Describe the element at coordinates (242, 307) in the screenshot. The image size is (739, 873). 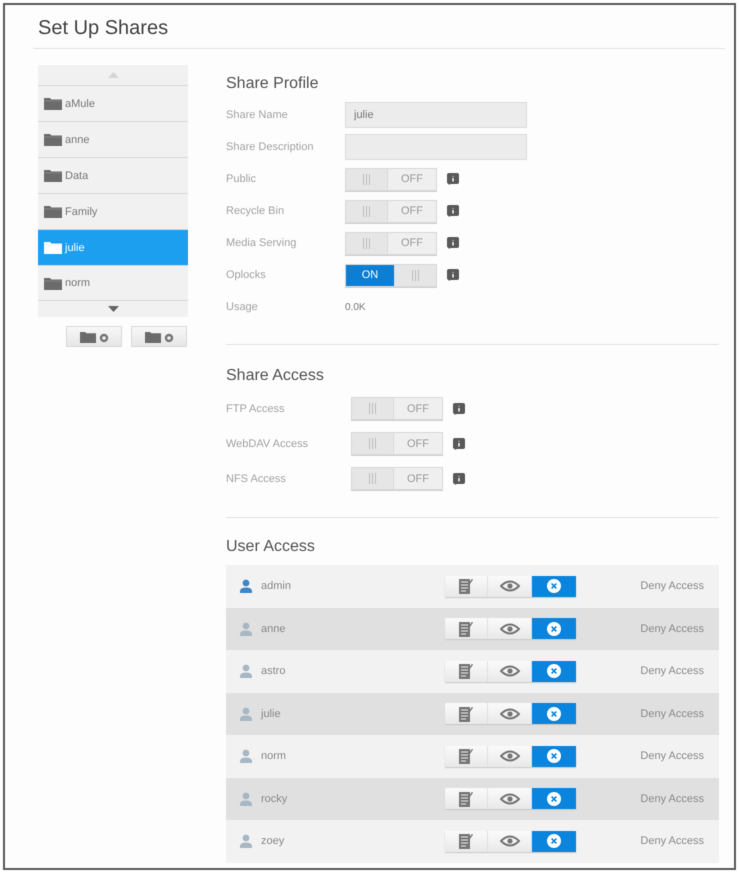
I see `field-label: Usage` at that location.